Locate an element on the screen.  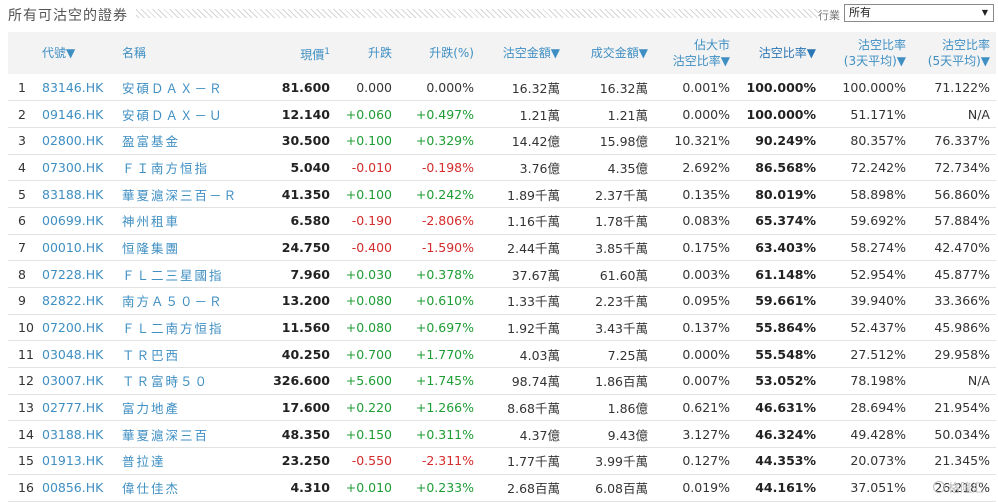
current-price: 326.600 is located at coordinates (296, 381).